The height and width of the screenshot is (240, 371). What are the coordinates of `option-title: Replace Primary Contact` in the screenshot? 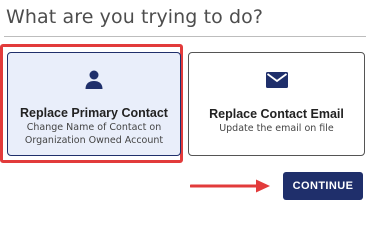 It's located at (94, 113).